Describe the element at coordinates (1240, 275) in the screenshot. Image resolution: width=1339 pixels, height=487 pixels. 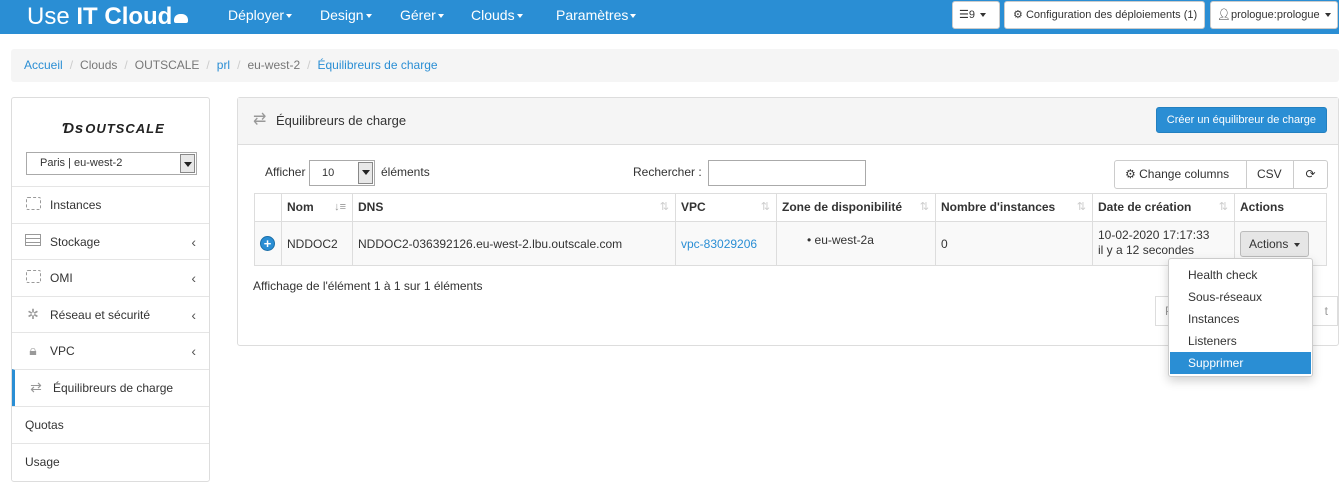
I see `menu-item-health-check: Health check` at that location.